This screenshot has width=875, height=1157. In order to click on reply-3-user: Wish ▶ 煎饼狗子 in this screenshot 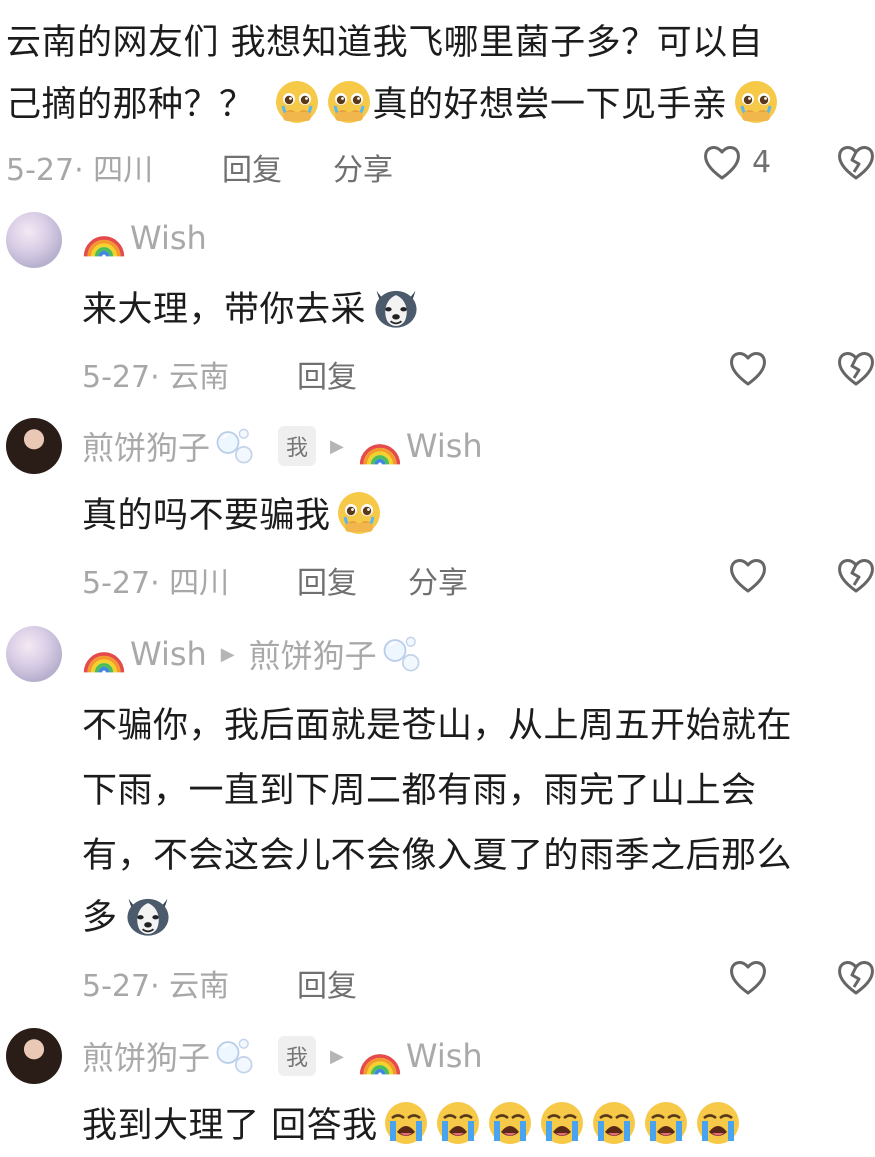, I will do `click(252, 654)`.